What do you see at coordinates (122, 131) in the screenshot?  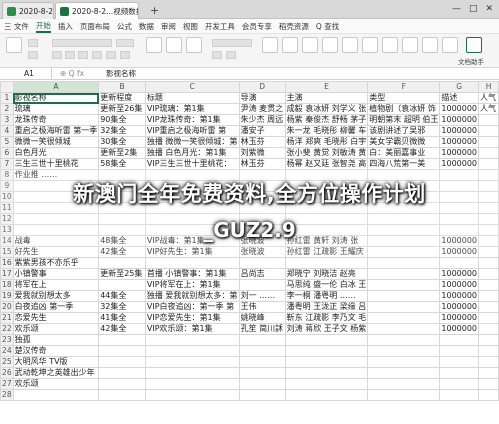 I see `table-cell: 32集全` at bounding box center [122, 131].